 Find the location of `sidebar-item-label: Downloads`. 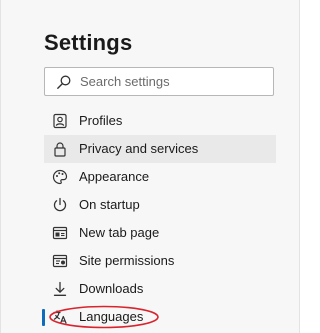

sidebar-item-label: Downloads is located at coordinates (111, 288).